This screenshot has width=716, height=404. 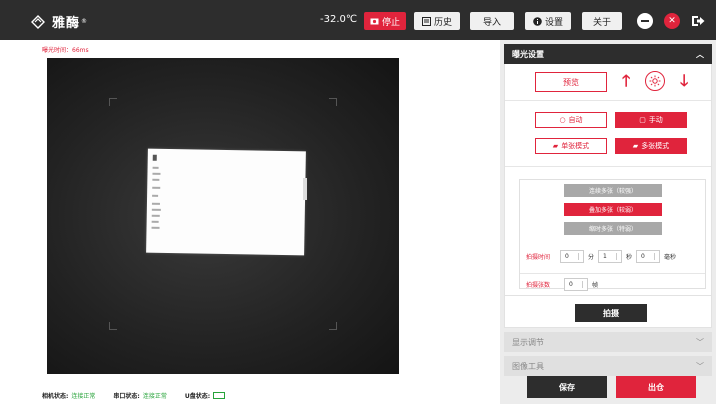 What do you see at coordinates (642, 120) in the screenshot?
I see `radio-on-icon: ▢` at bounding box center [642, 120].